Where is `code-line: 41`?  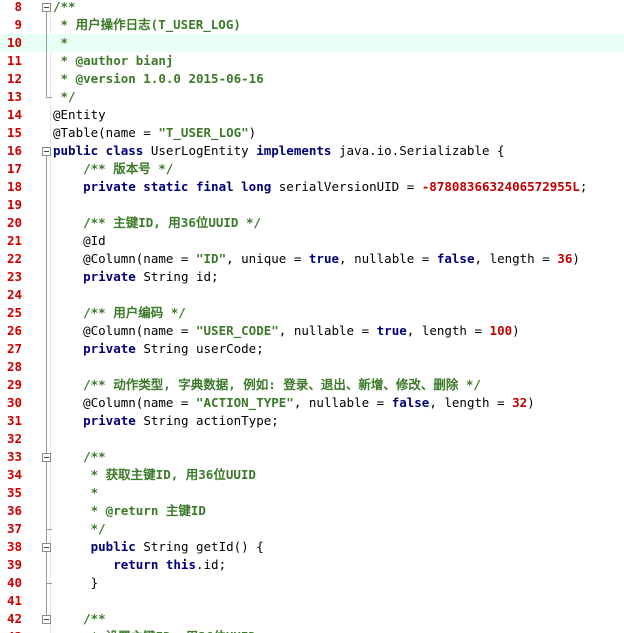 code-line: 41 is located at coordinates (312, 601).